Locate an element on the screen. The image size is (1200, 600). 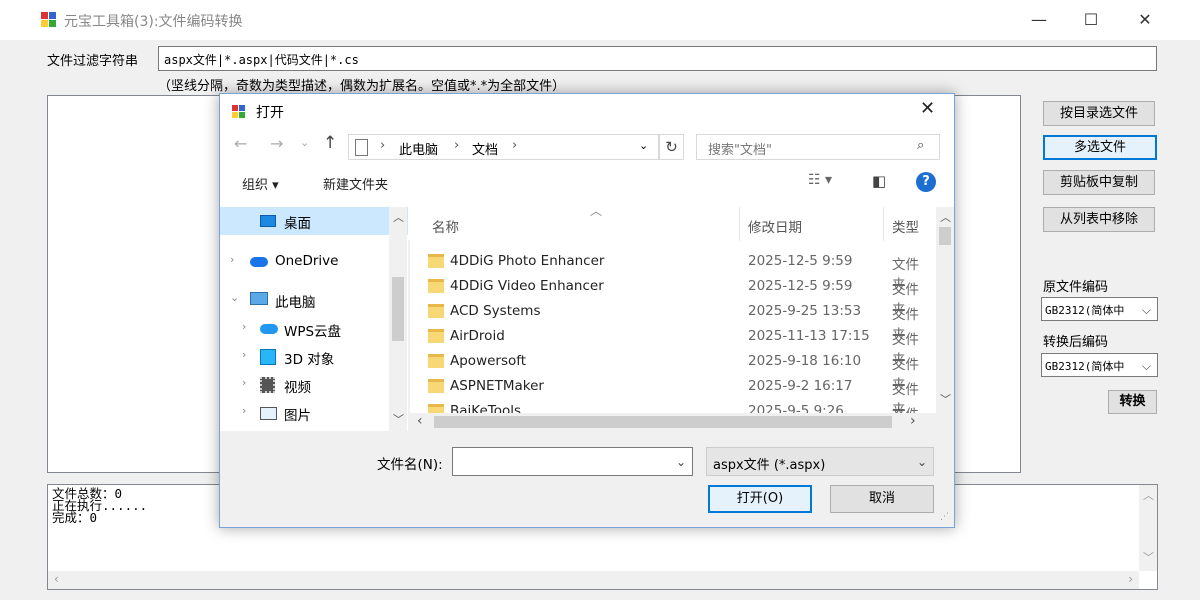
remove-from-list-button: 从列表中移除 is located at coordinates (1099, 219).